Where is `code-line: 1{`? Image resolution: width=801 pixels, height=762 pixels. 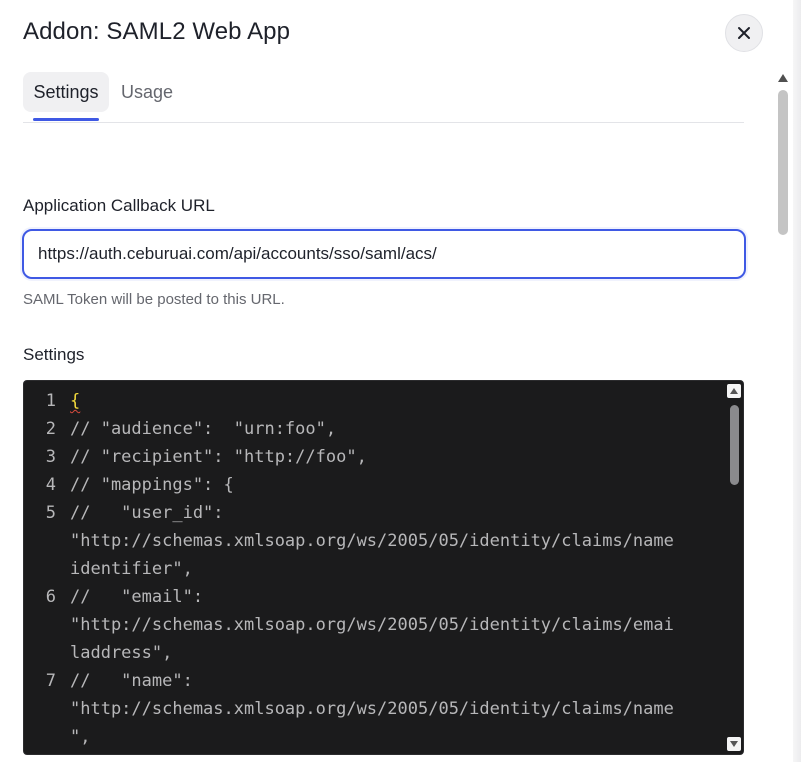 code-line: 1{ is located at coordinates (374, 401).